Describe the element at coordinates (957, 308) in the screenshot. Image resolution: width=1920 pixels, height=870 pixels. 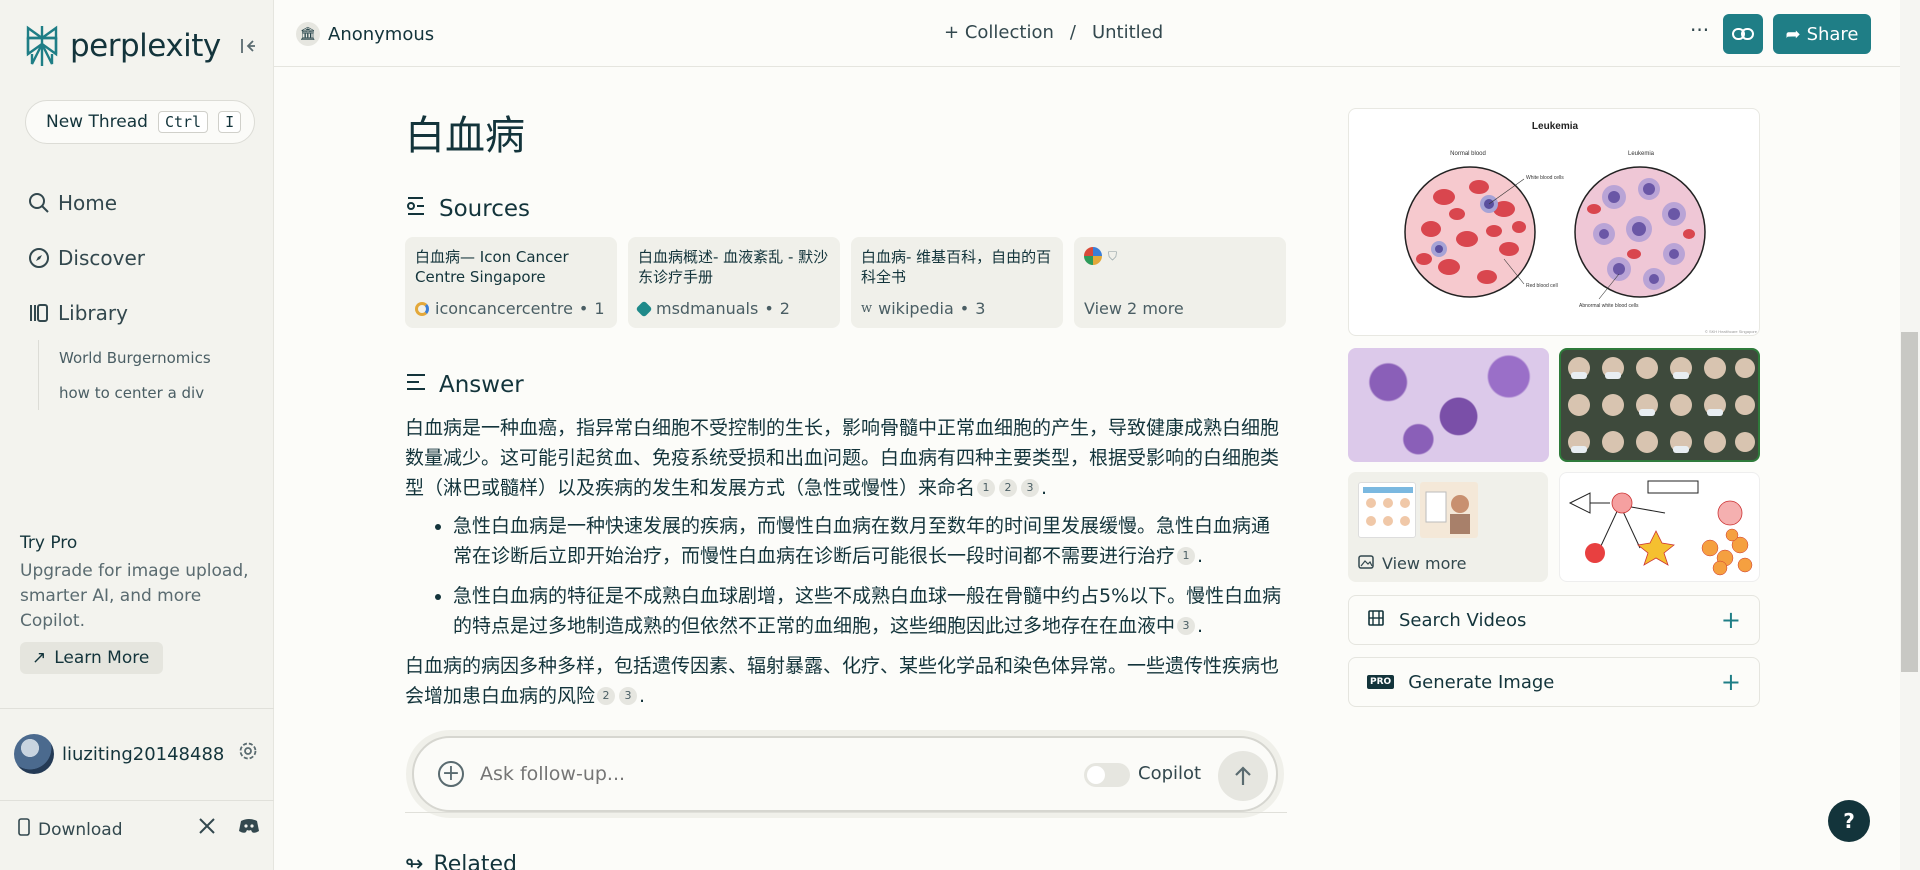
I see `source-meta: w wikipedia • 3` at that location.